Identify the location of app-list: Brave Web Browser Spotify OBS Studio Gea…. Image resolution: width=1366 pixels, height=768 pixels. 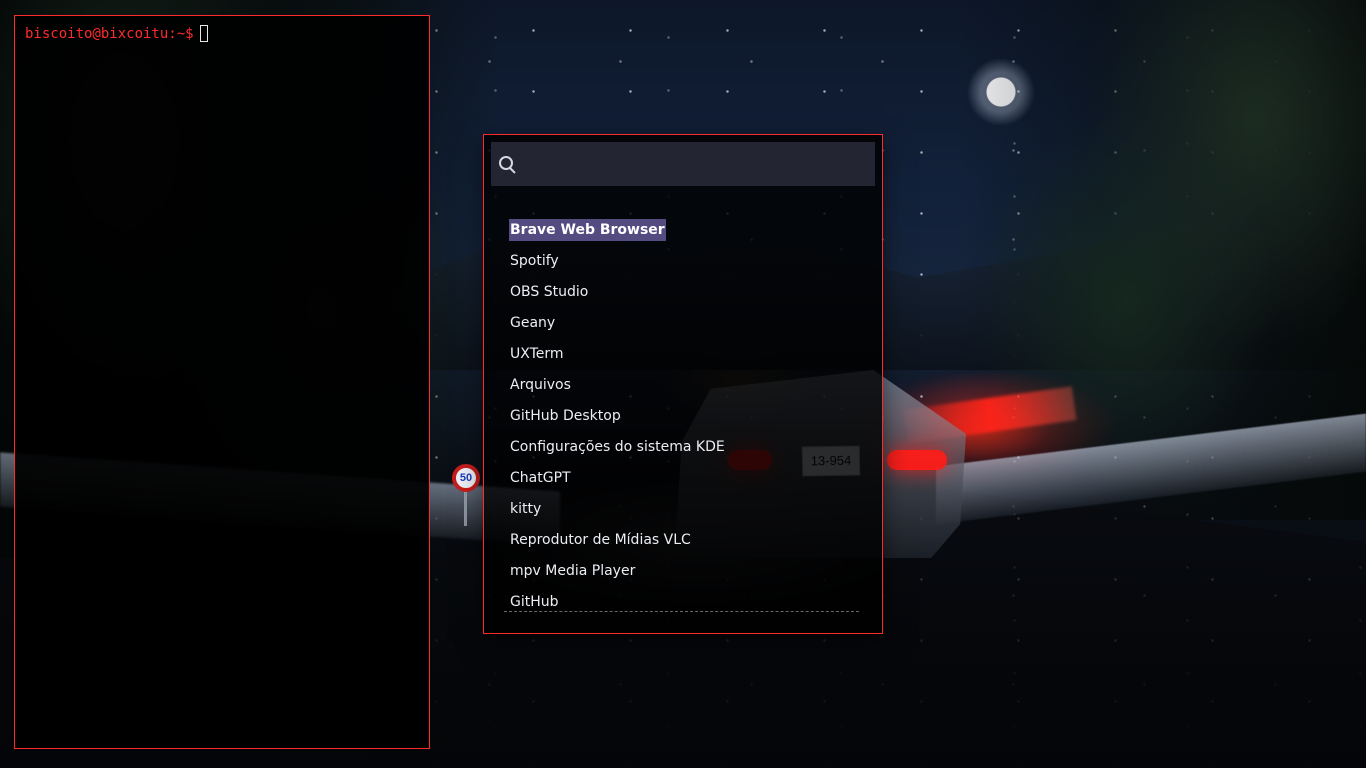
(684, 420).